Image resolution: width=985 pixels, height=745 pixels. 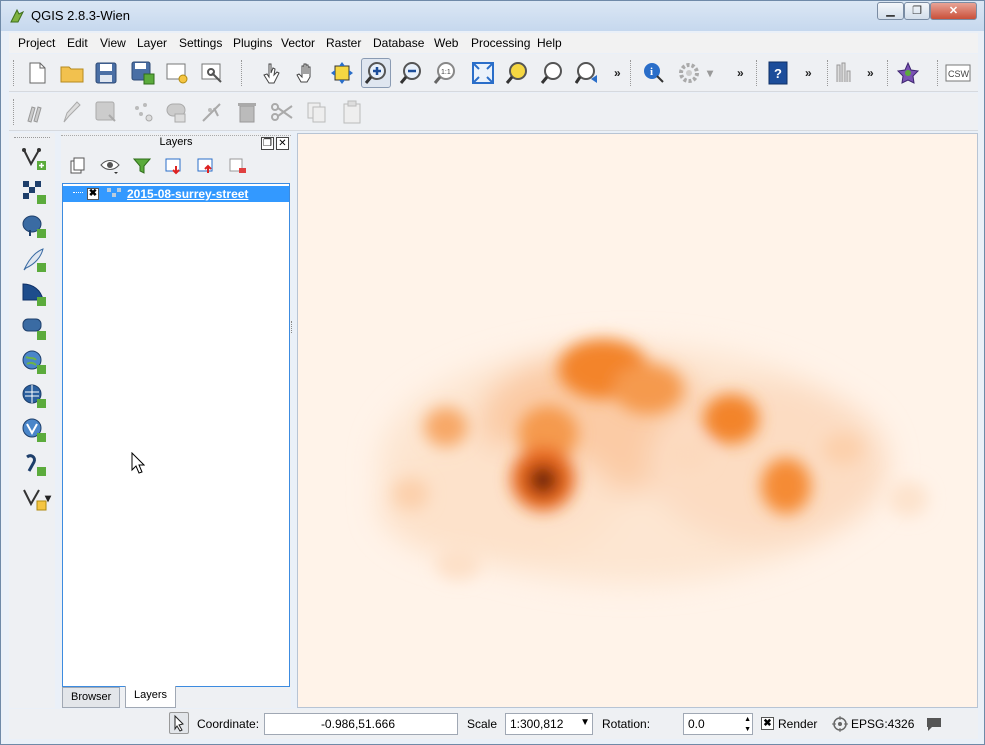 I want to click on menu-layer: Layer, so click(x=152, y=43).